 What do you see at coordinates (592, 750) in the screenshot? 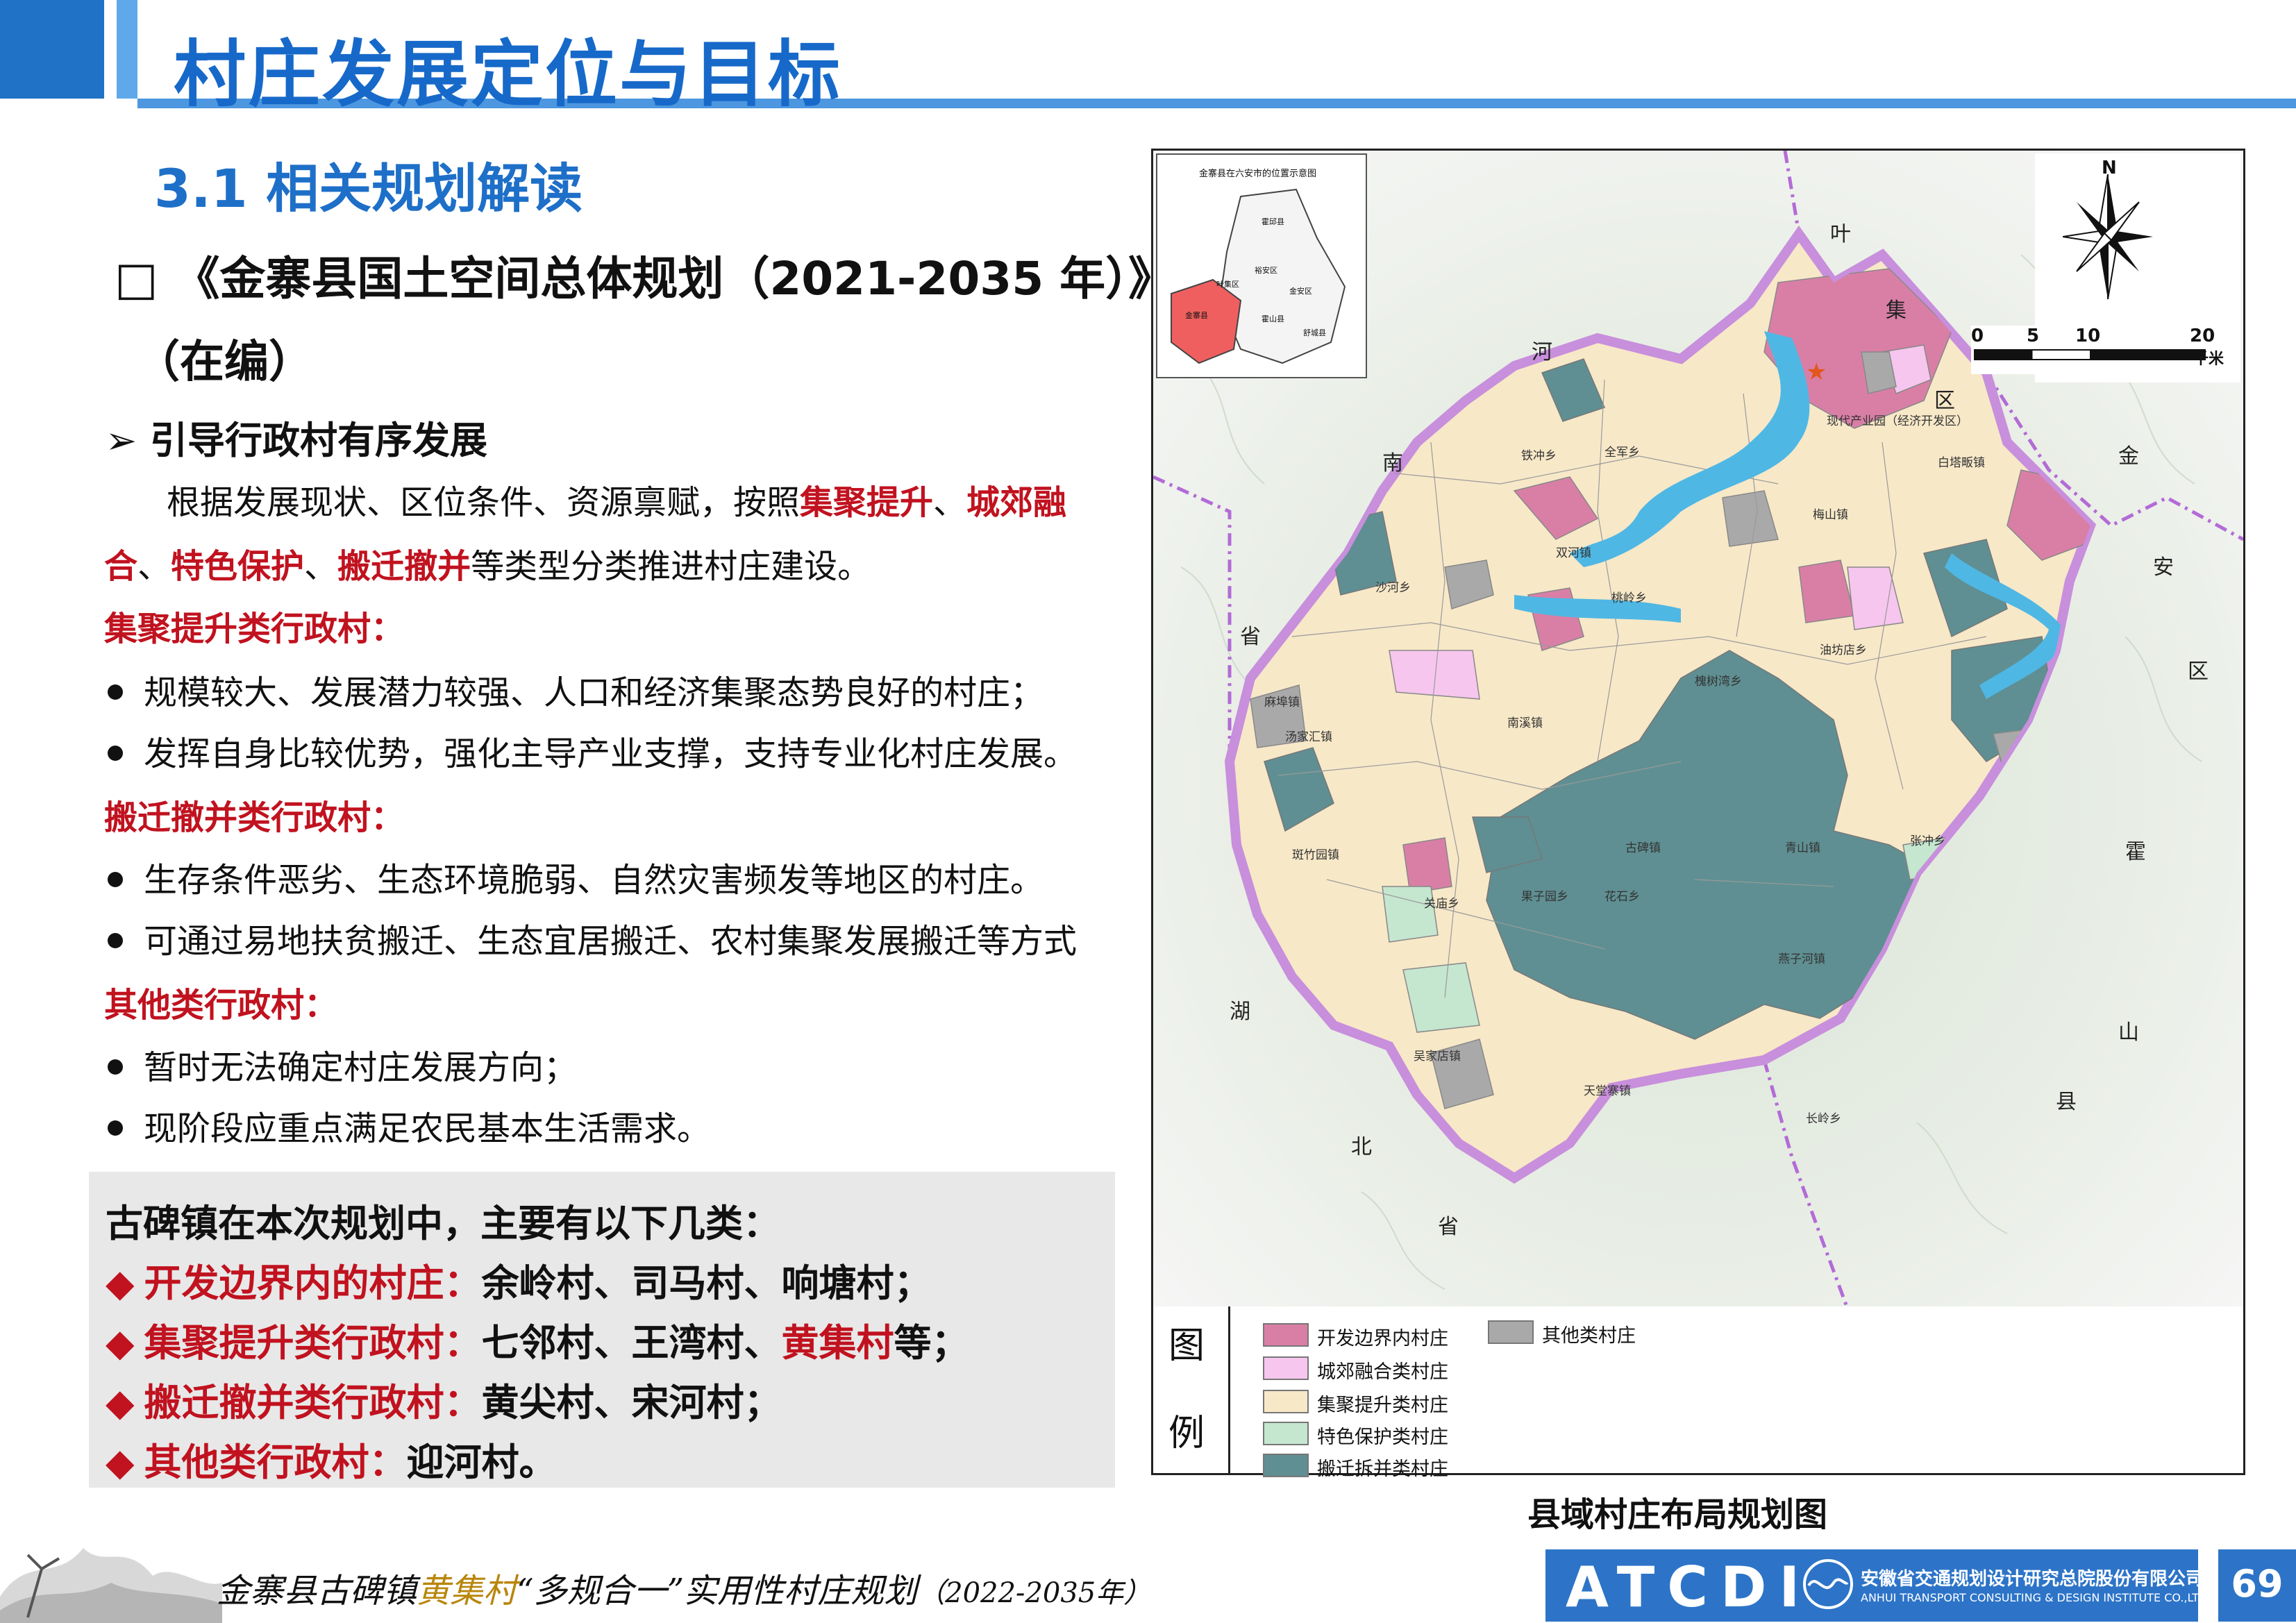
I see `cat1-item: 发挥自身比较优势，强化主导产业支撑，支持专业化村庄发展。` at bounding box center [592, 750].